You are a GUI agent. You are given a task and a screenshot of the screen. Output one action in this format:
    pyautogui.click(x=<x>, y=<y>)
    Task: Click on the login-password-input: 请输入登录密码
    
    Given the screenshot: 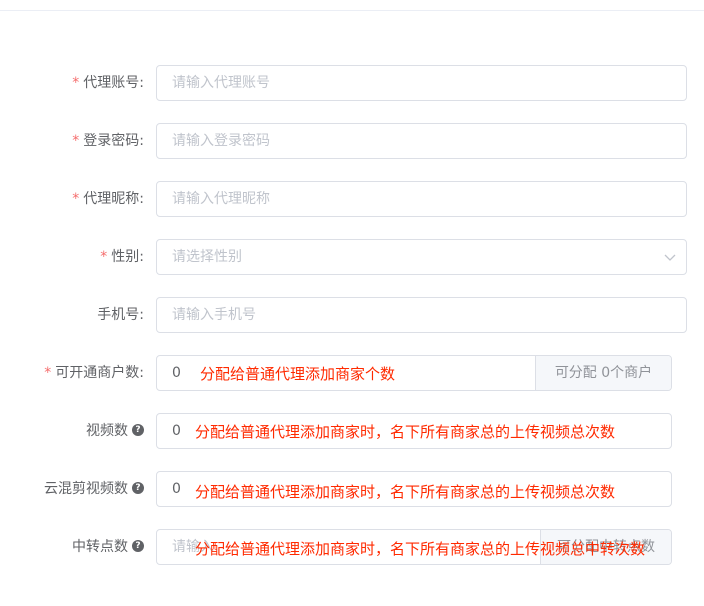 What is the action you would take?
    pyautogui.click(x=421, y=141)
    